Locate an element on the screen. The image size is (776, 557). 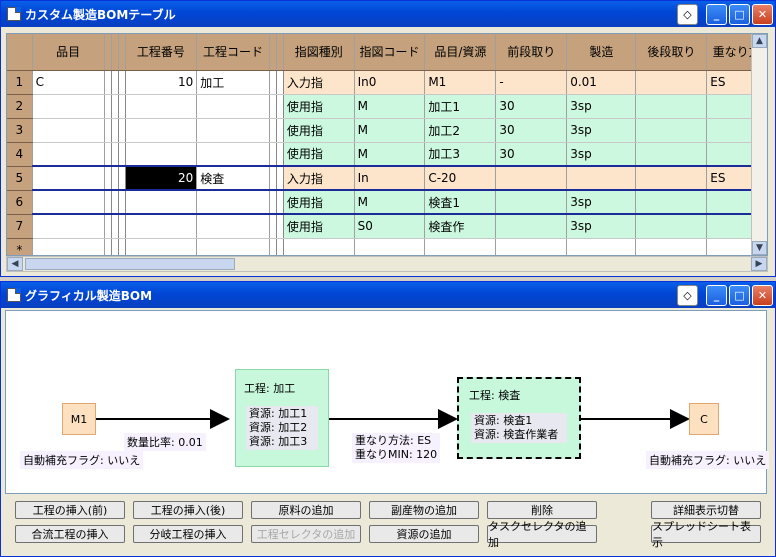
cell-item: C is located at coordinates (68, 82).